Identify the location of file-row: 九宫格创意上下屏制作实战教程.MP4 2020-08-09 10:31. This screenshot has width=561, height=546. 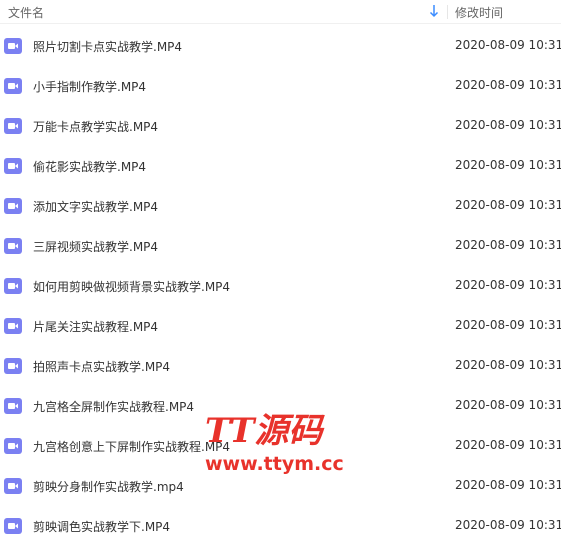
(280, 446).